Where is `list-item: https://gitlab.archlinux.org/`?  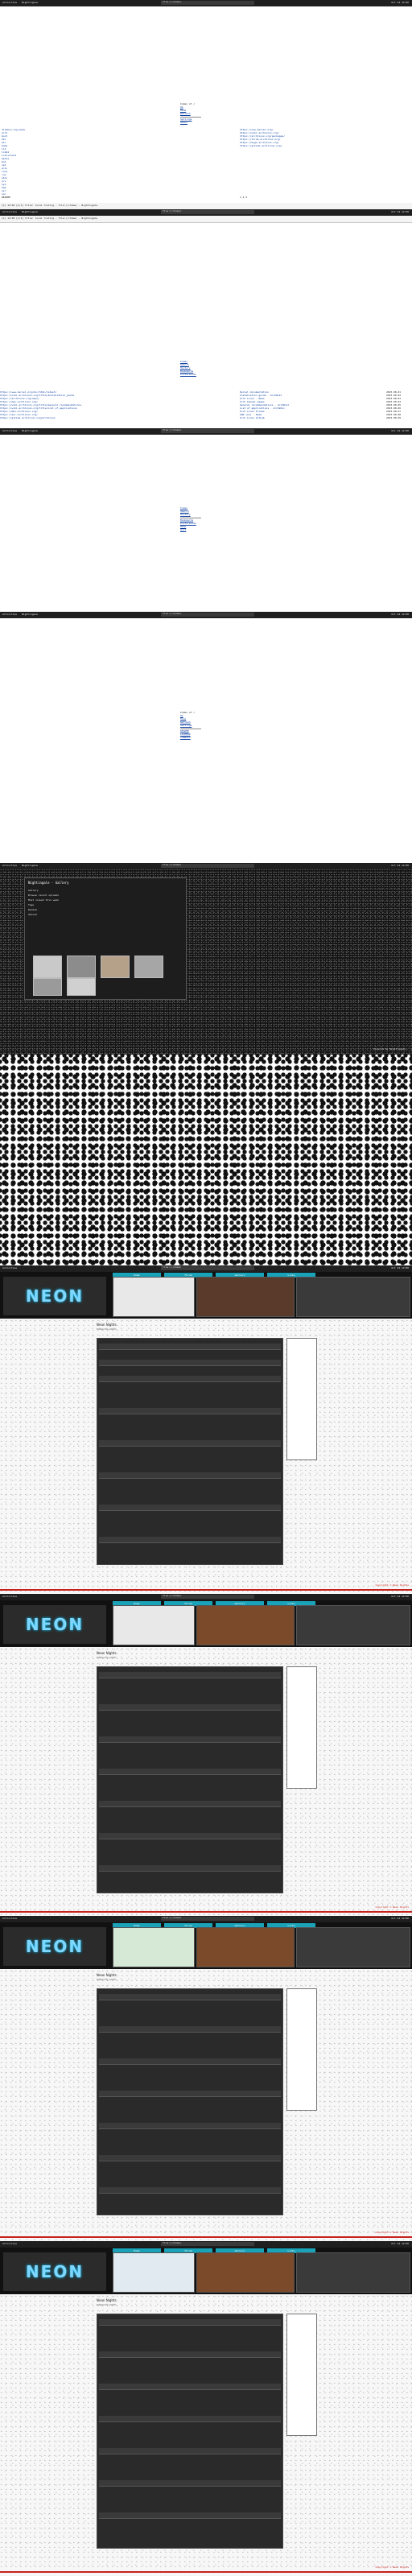
list-item: https://gitlab.archlinux.org/ is located at coordinates (320, 146).